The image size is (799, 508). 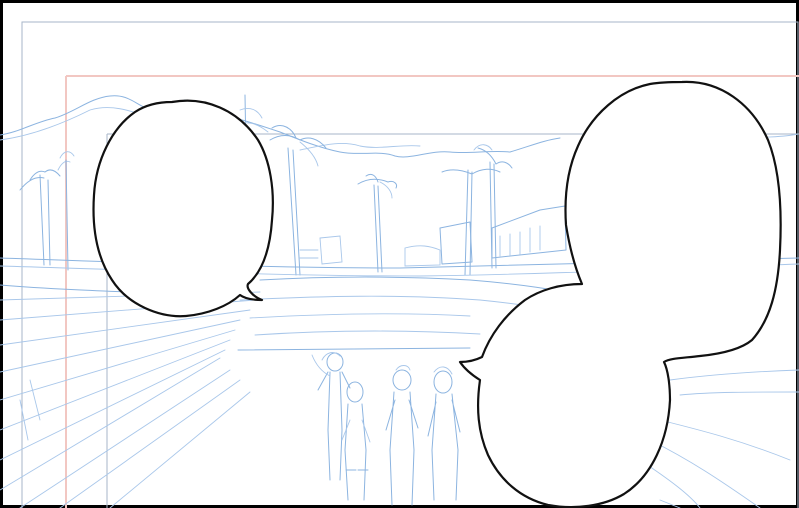 What do you see at coordinates (183, 208) in the screenshot?
I see `speech-balloon-left` at bounding box center [183, 208].